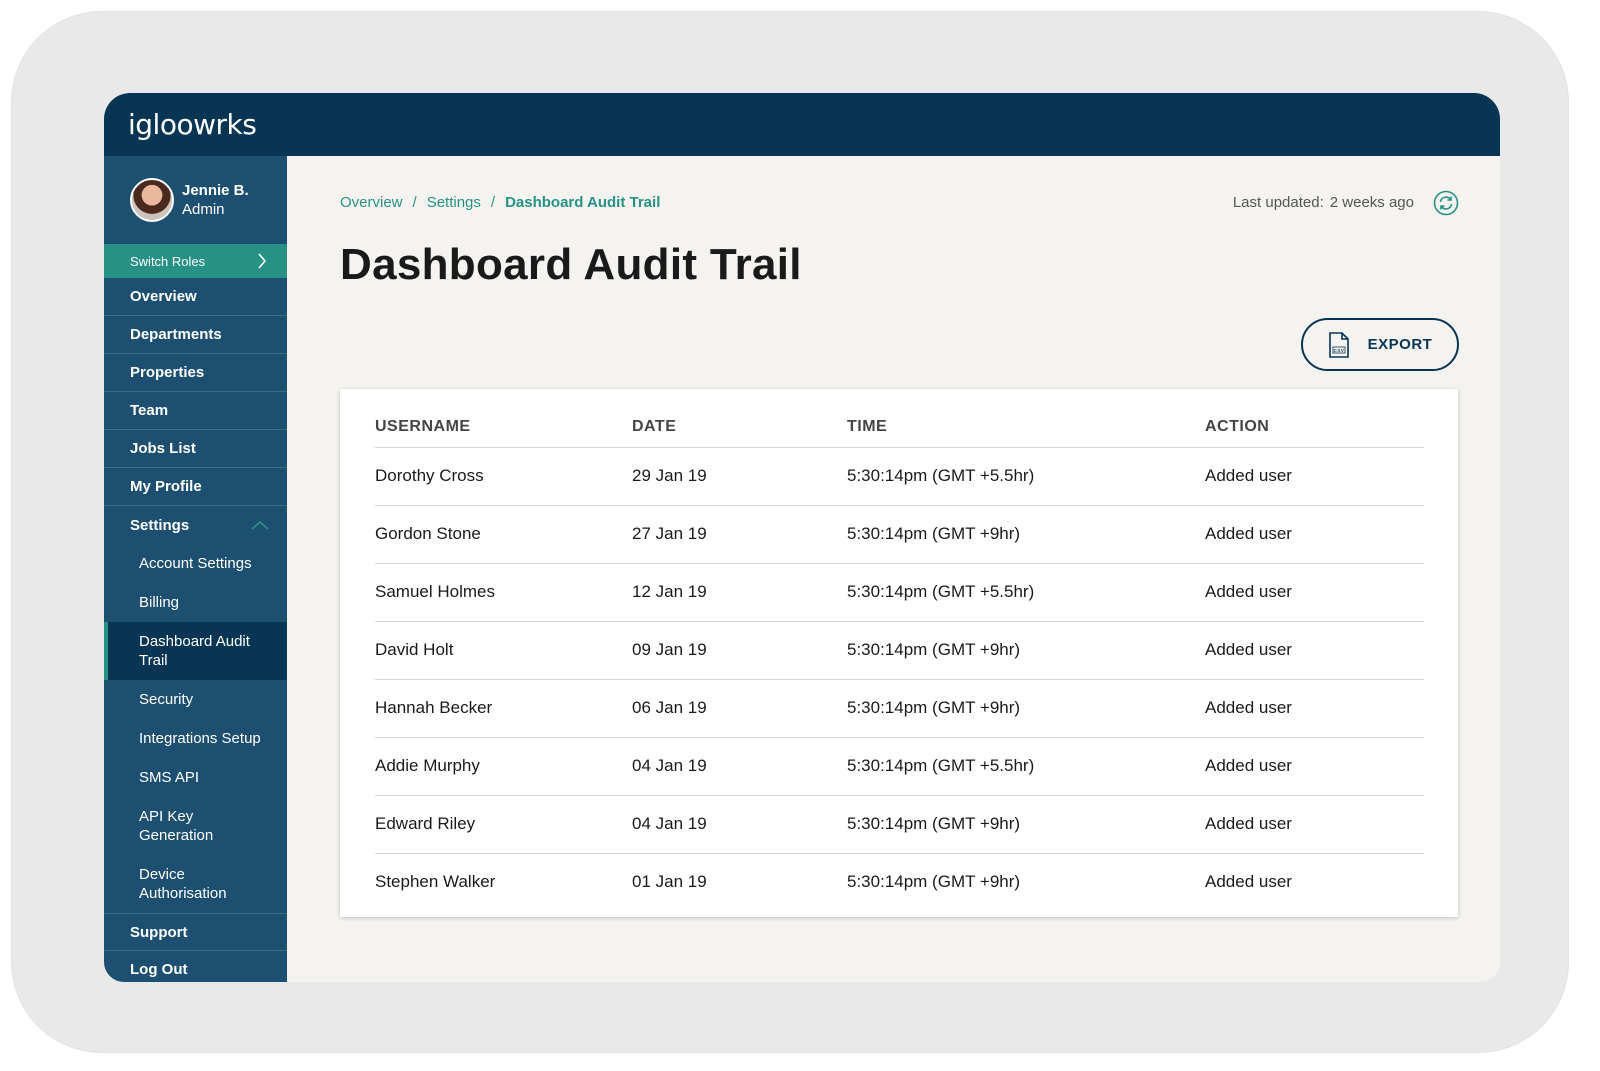 The width and height of the screenshot is (1600, 1071). Describe the element at coordinates (1446, 203) in the screenshot. I see `refresh-icon` at that location.